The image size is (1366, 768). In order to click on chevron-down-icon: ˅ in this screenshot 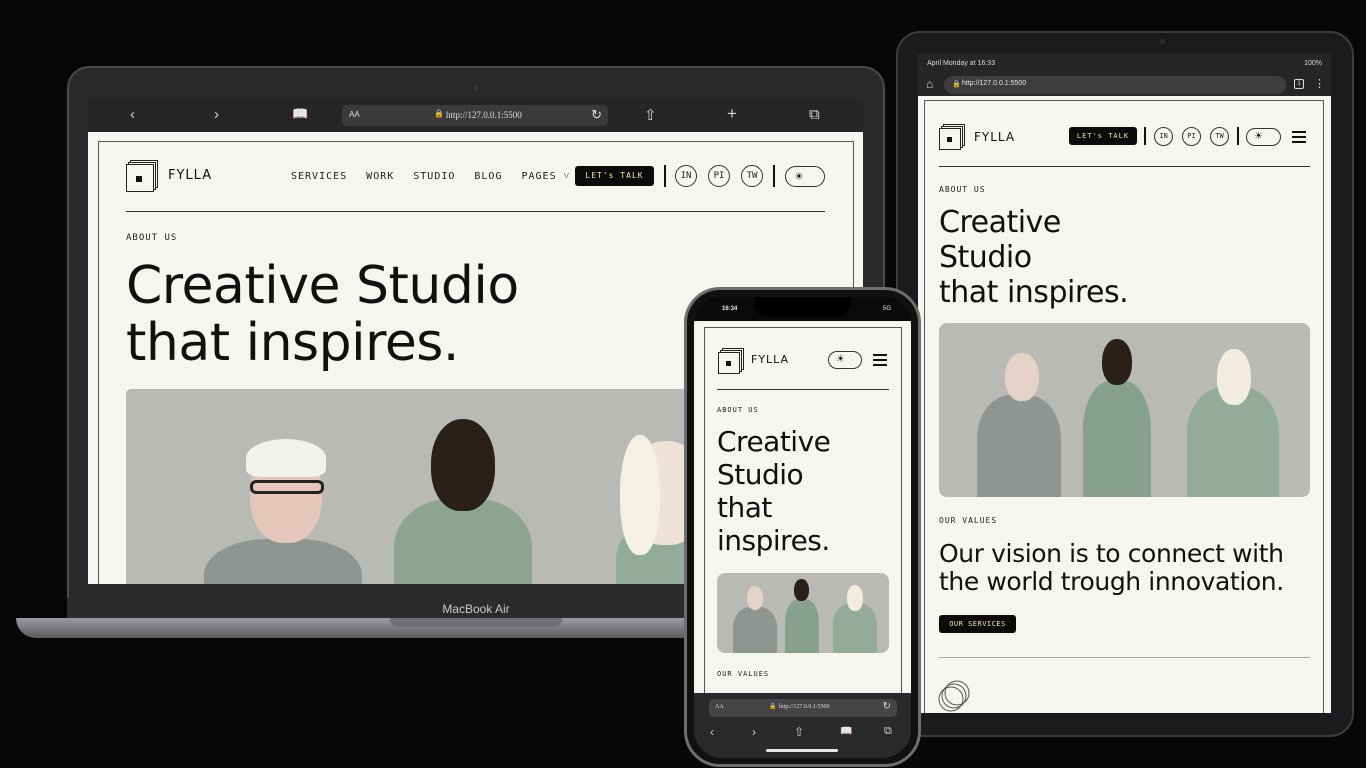, I will do `click(563, 176)`.